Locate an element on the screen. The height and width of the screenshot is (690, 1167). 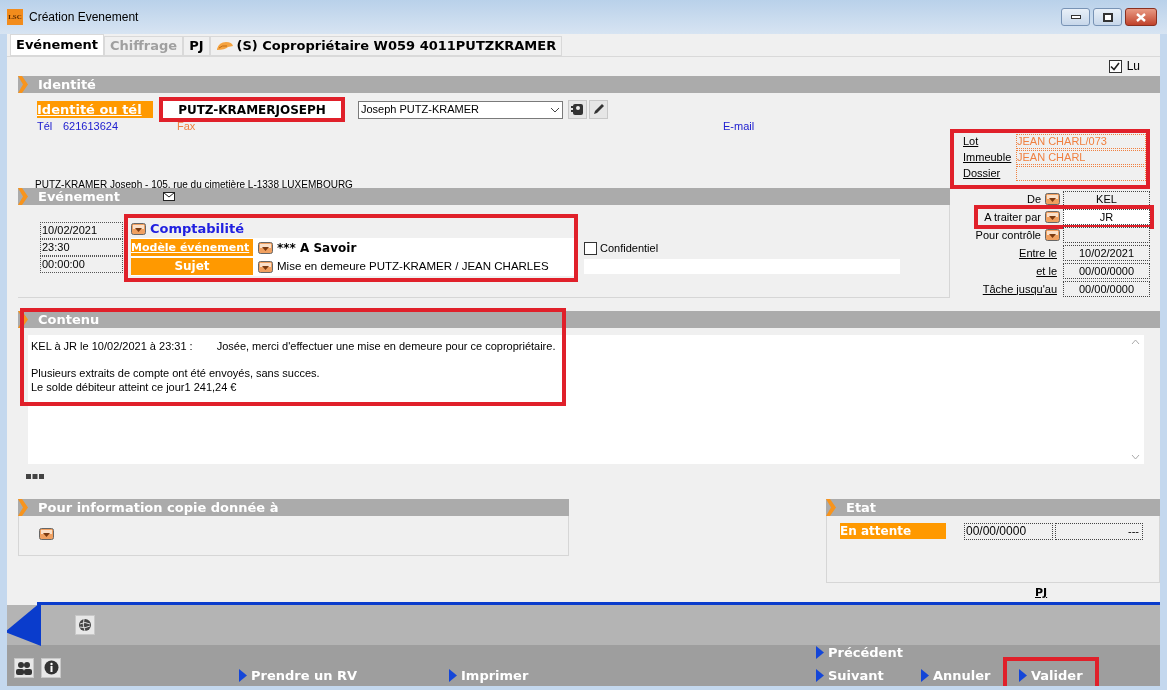
contacts-button is located at coordinates (24, 667).